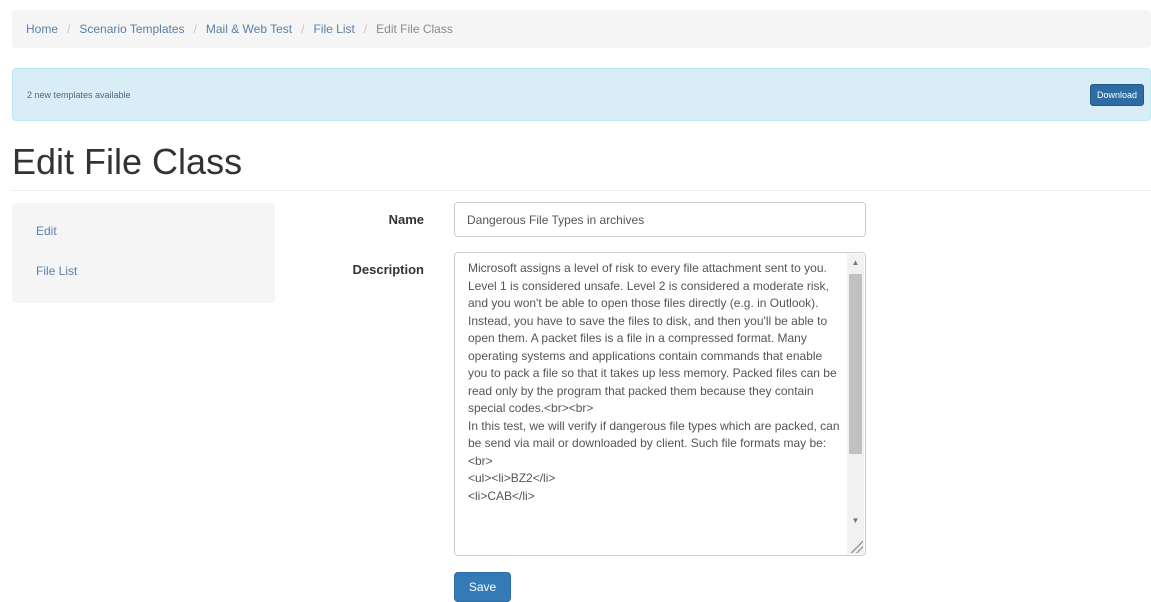 The height and width of the screenshot is (602, 1151). I want to click on info-alert: 2 new templates available Download, so click(581, 94).